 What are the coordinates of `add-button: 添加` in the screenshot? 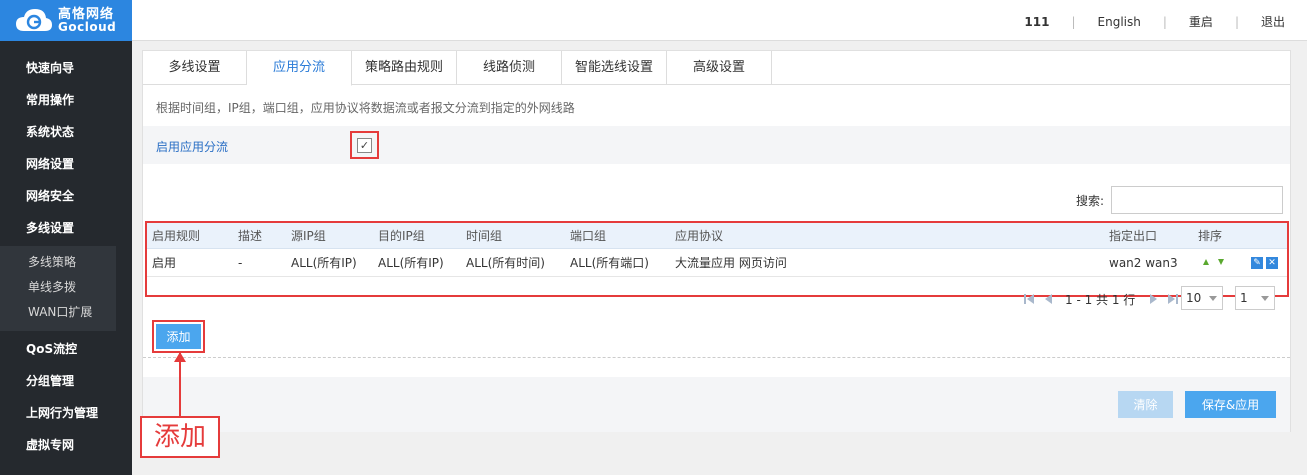 It's located at (178, 336).